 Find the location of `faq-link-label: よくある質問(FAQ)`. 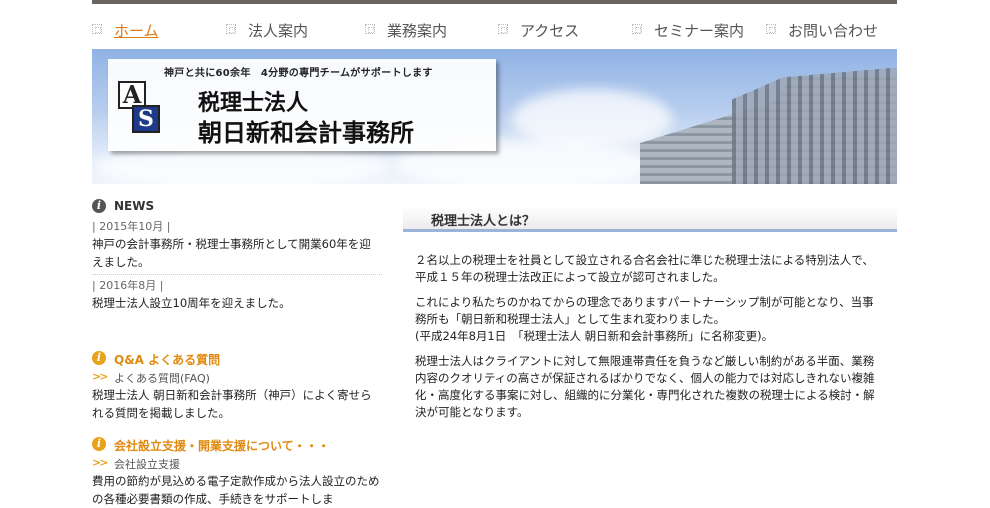

faq-link-label: よくある質問(FAQ) is located at coordinates (162, 378).